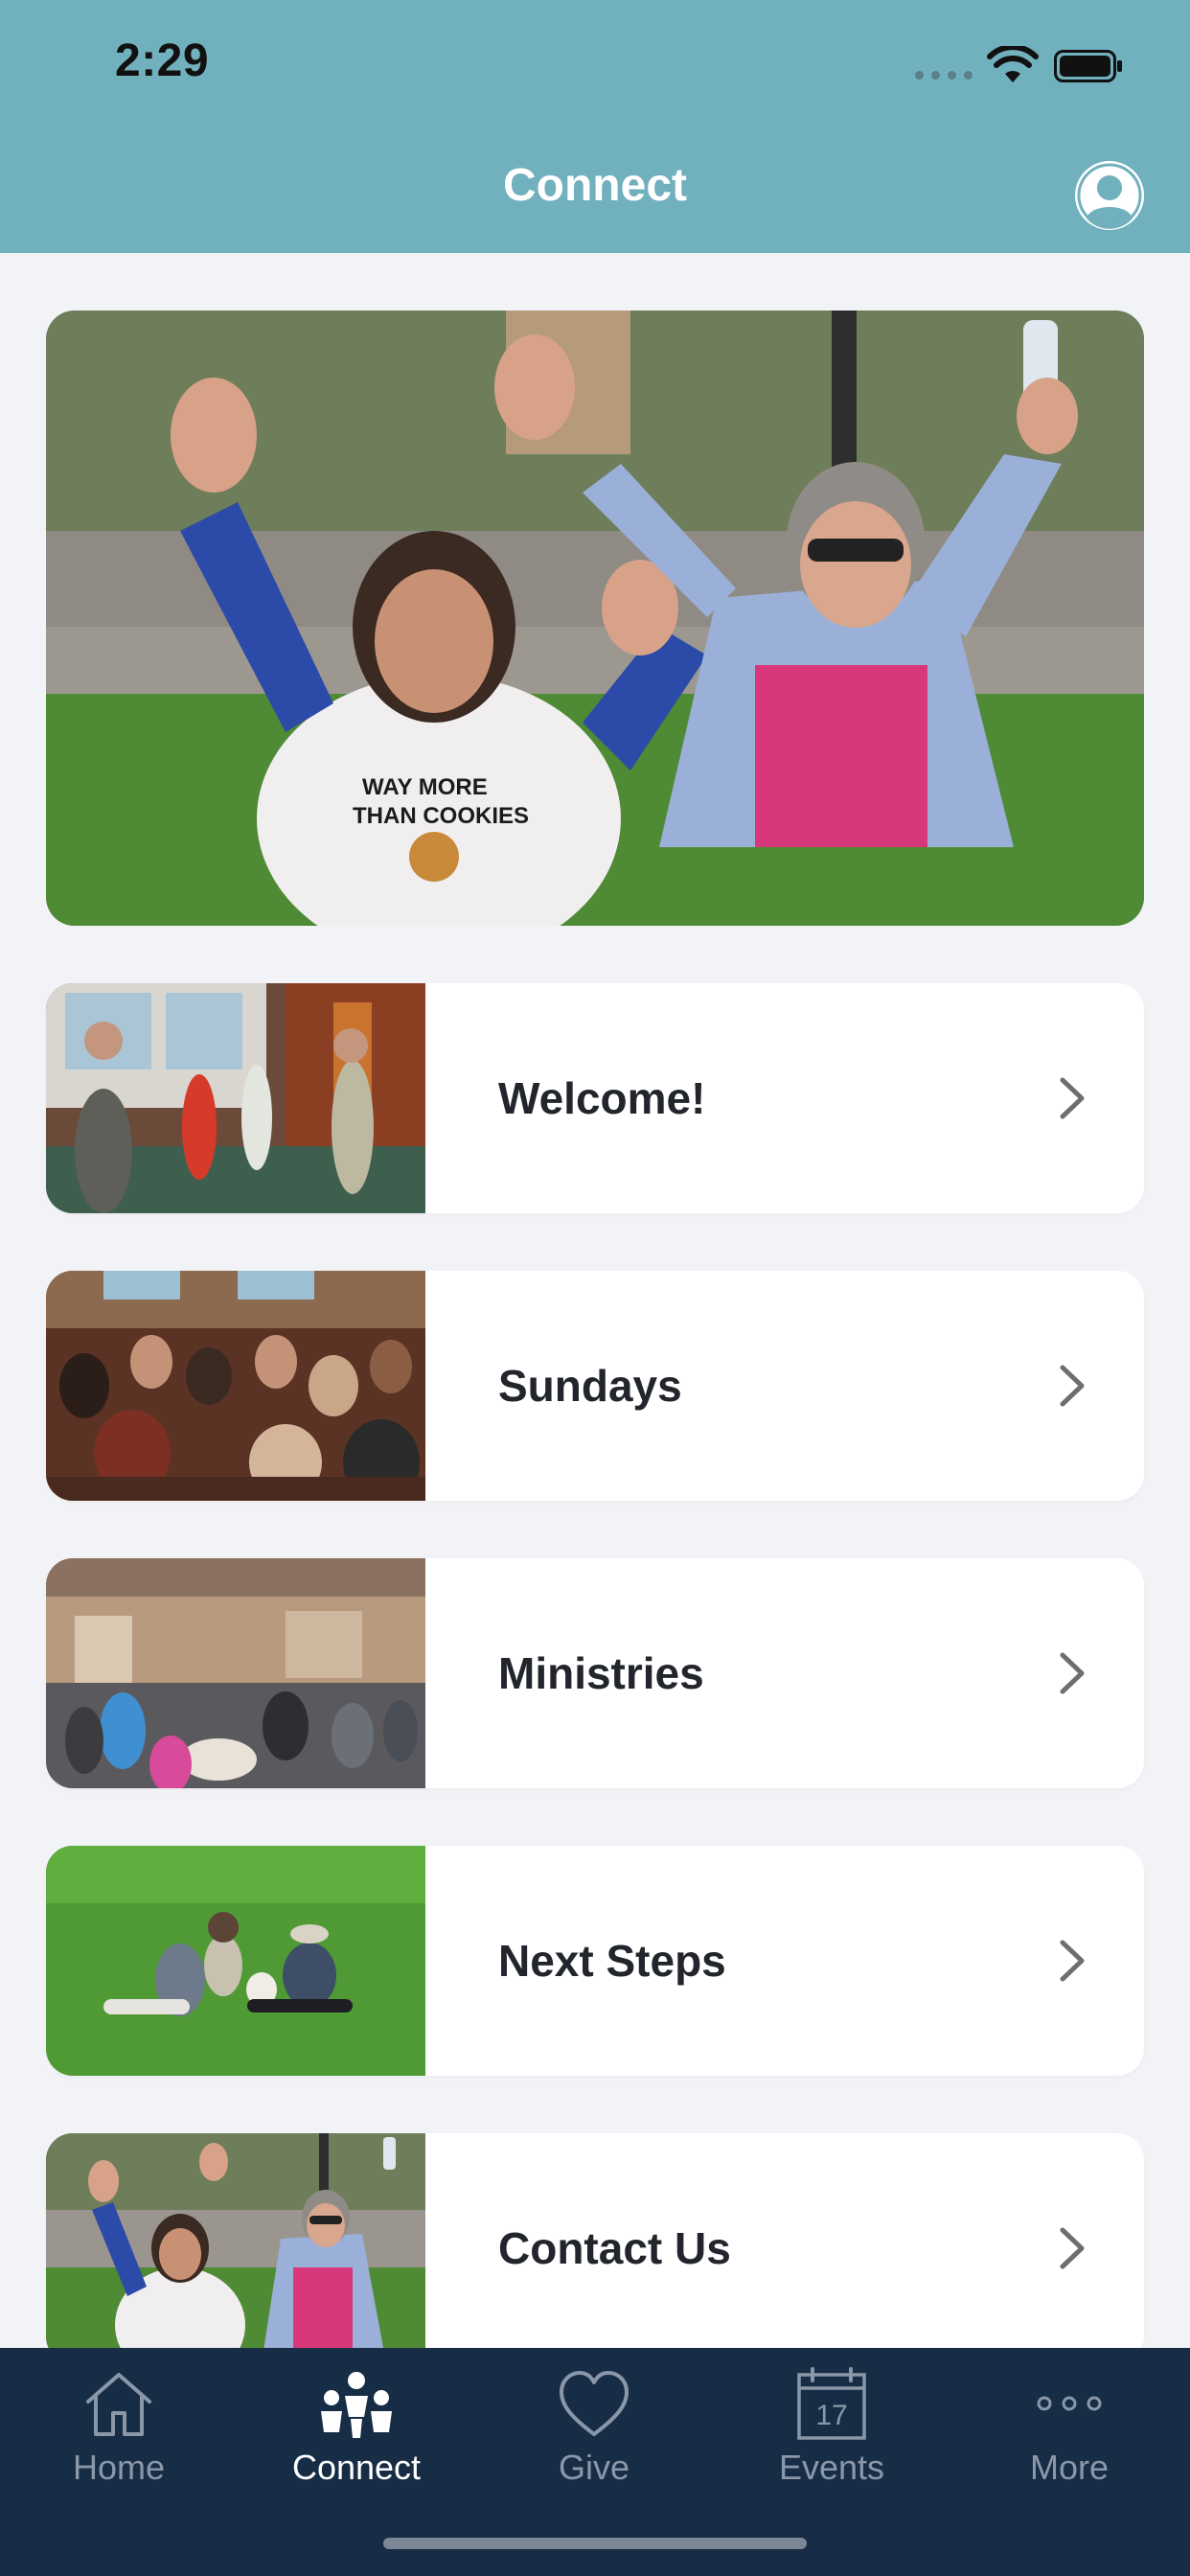 The image size is (1190, 2576). I want to click on menu-item-sundays: Sundays, so click(595, 1386).